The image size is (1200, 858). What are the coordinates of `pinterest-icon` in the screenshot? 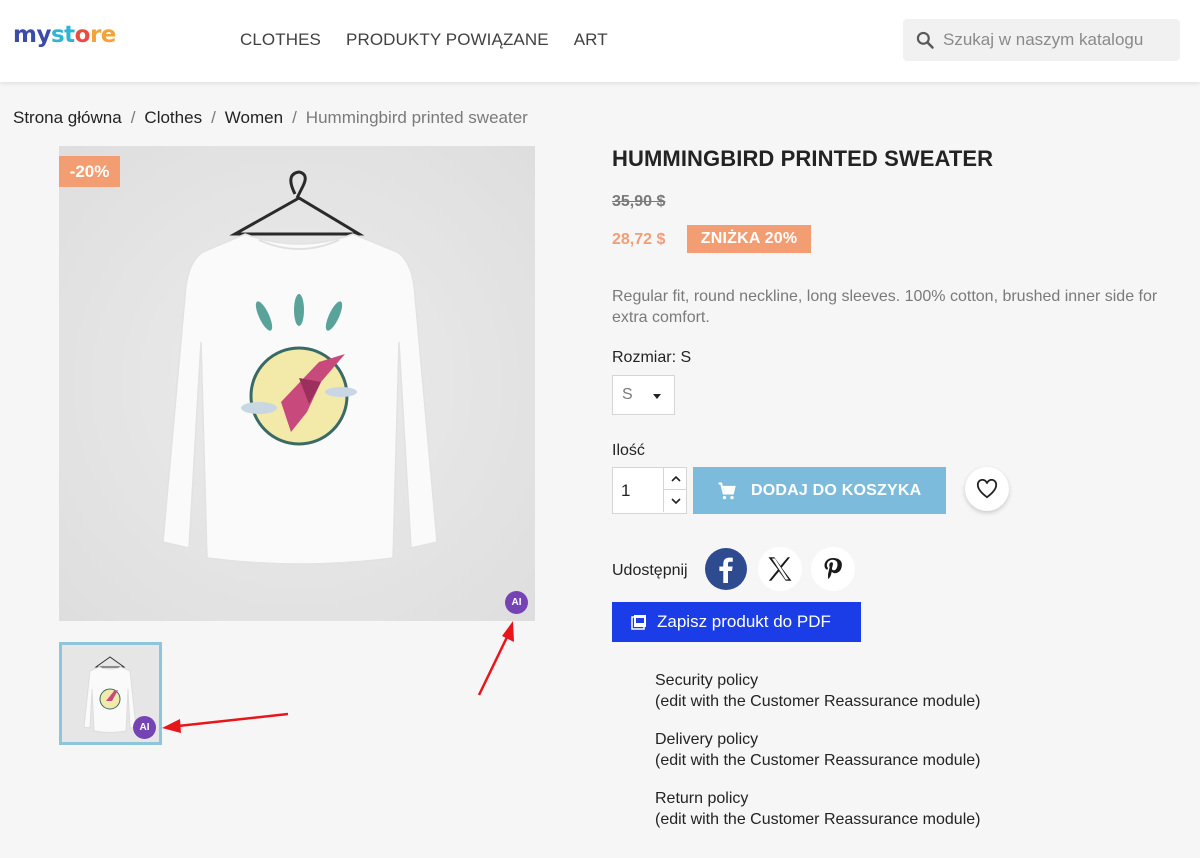 It's located at (833, 568).